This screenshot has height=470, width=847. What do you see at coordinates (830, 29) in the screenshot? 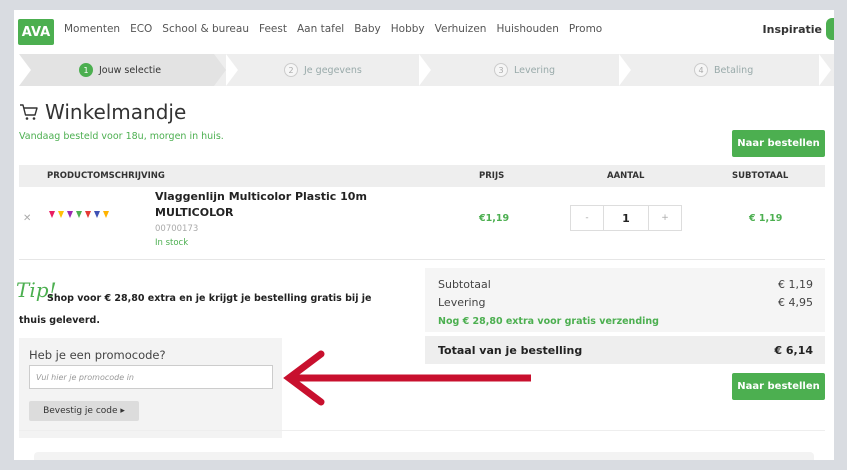
I see `side-tab-icon` at bounding box center [830, 29].